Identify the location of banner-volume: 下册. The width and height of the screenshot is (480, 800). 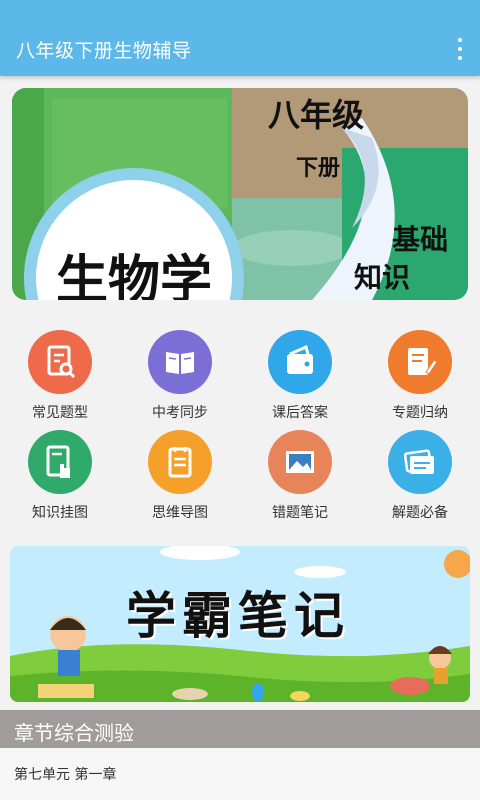
(318, 168).